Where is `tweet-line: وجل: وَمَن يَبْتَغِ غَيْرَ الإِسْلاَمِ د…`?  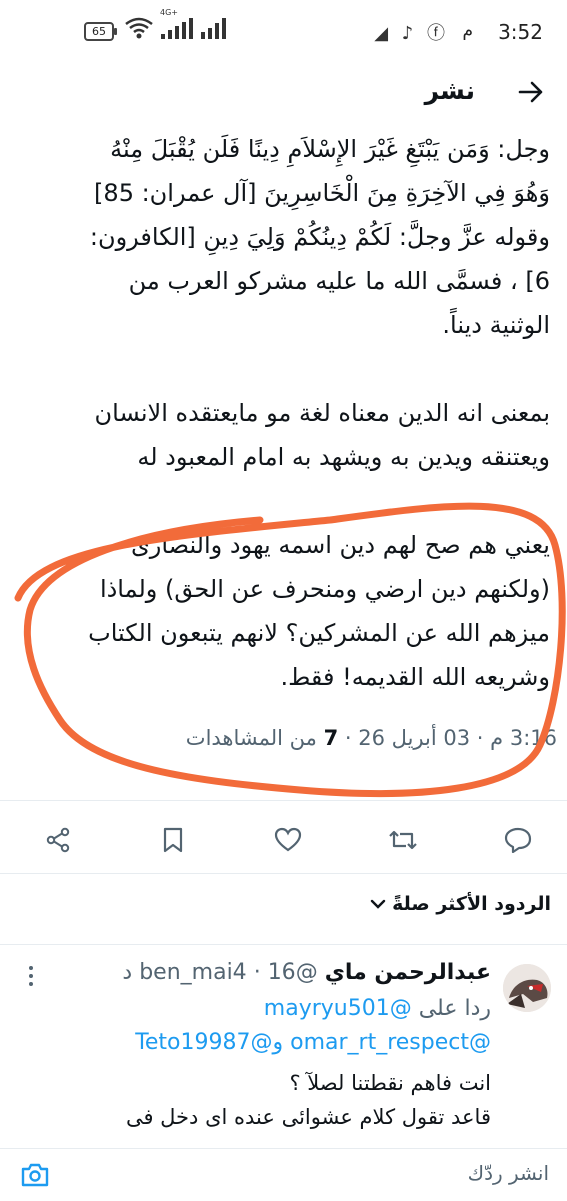
tweet-line: وجل: وَمَن يَبْتَغِ غَيْرَ الإِسْلاَمِ د… is located at coordinates (330, 149).